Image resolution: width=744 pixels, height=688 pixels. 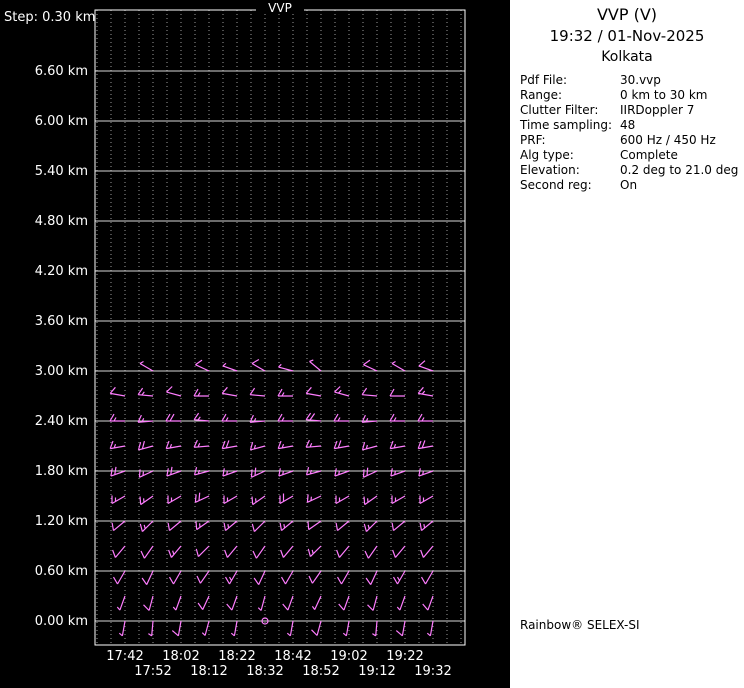 I want to click on field-row: Alg type: Complete, so click(x=632, y=155).